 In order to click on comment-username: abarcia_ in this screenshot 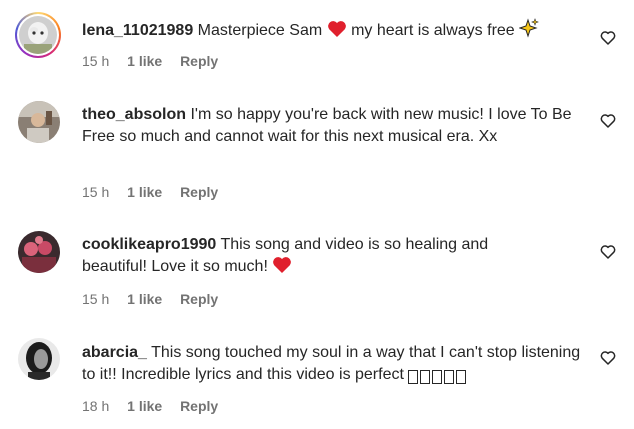, I will do `click(114, 352)`.